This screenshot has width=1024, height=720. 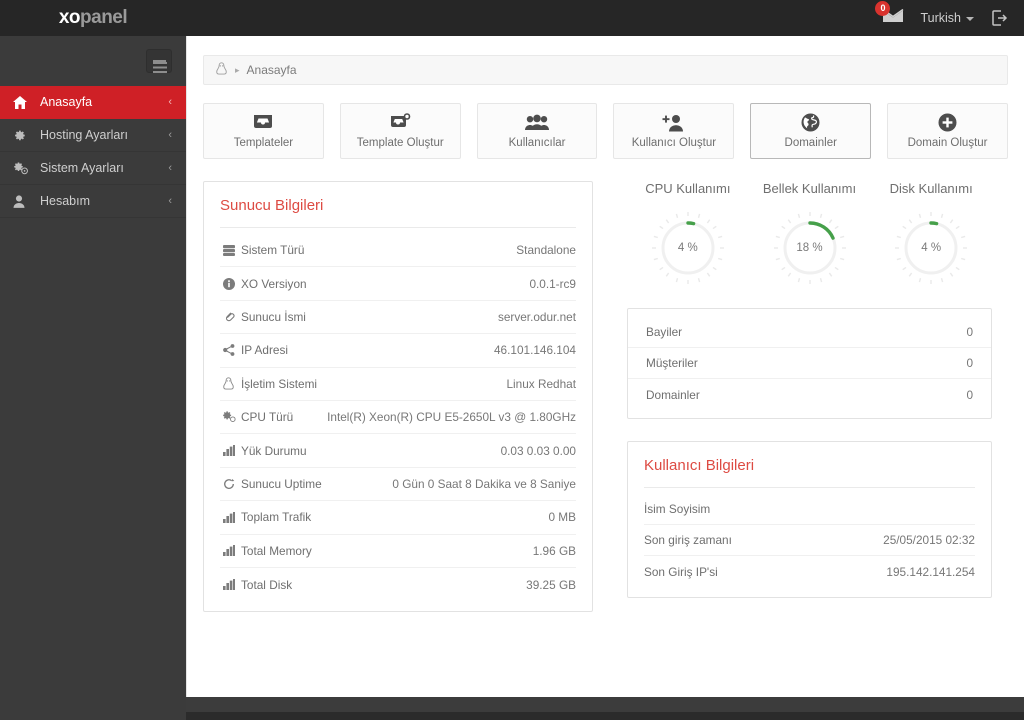 I want to click on sidebar-item-label: Hosting Ayarları, so click(x=84, y=135).